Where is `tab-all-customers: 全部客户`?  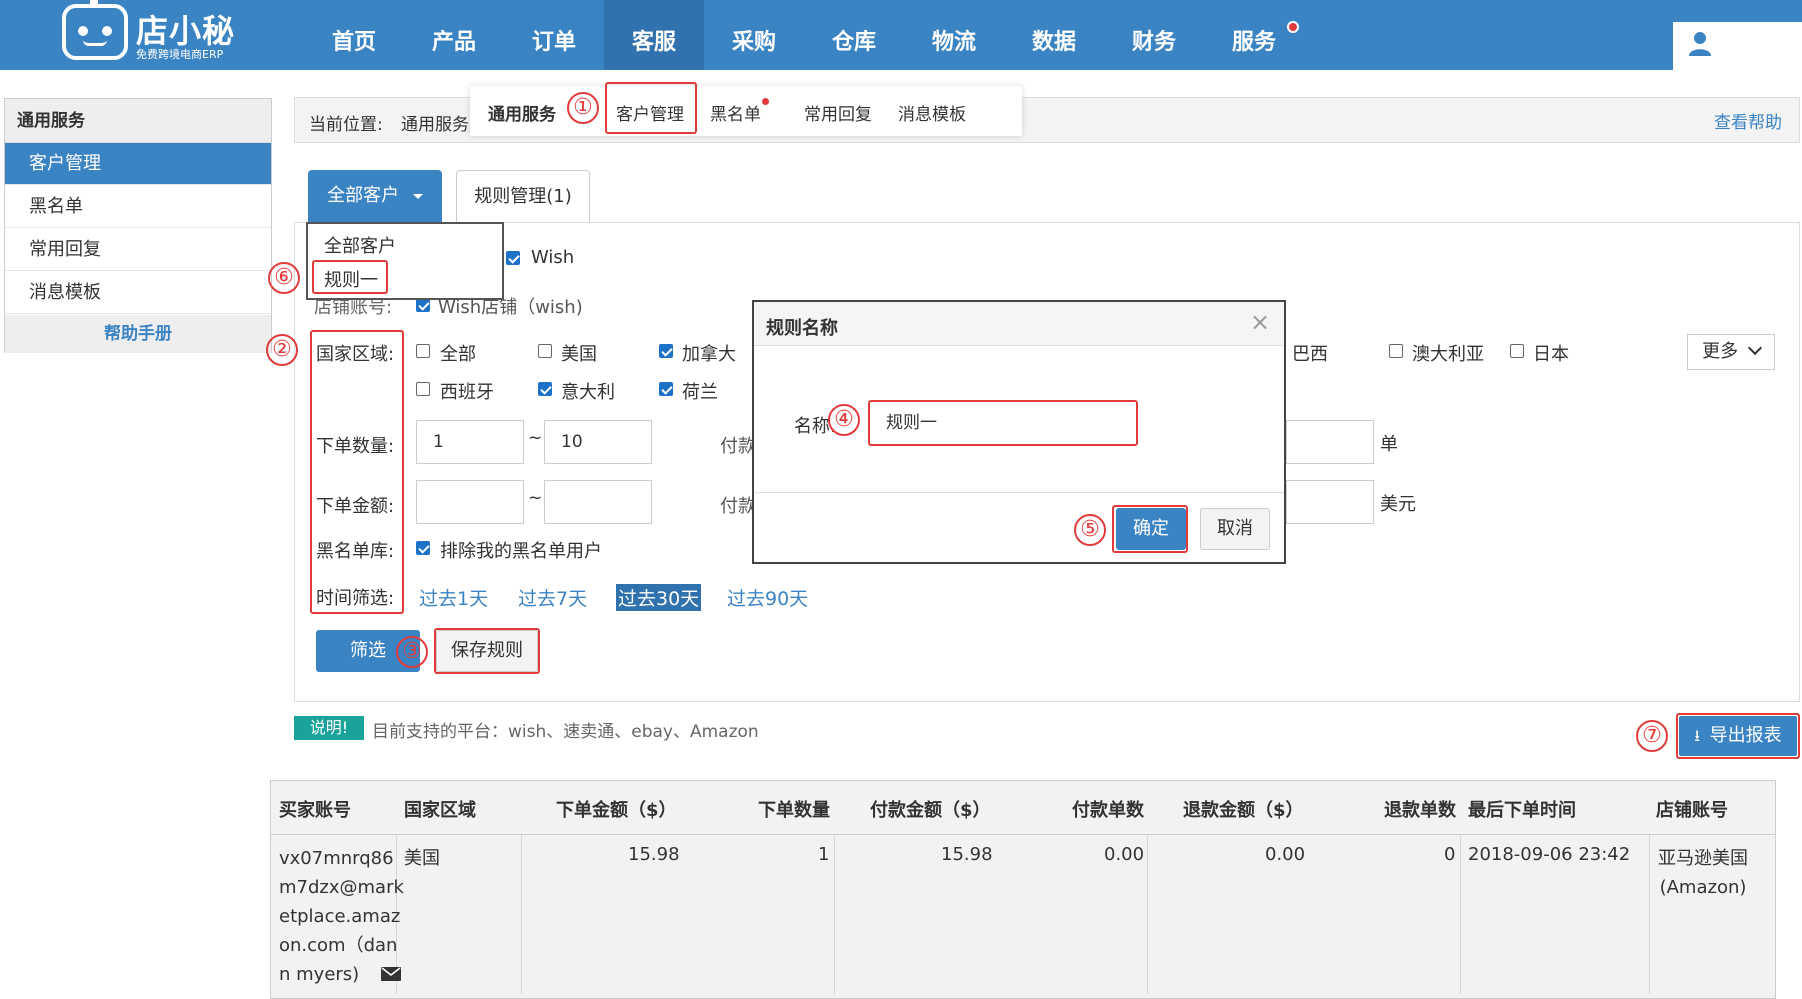 tab-all-customers: 全部客户 is located at coordinates (375, 196).